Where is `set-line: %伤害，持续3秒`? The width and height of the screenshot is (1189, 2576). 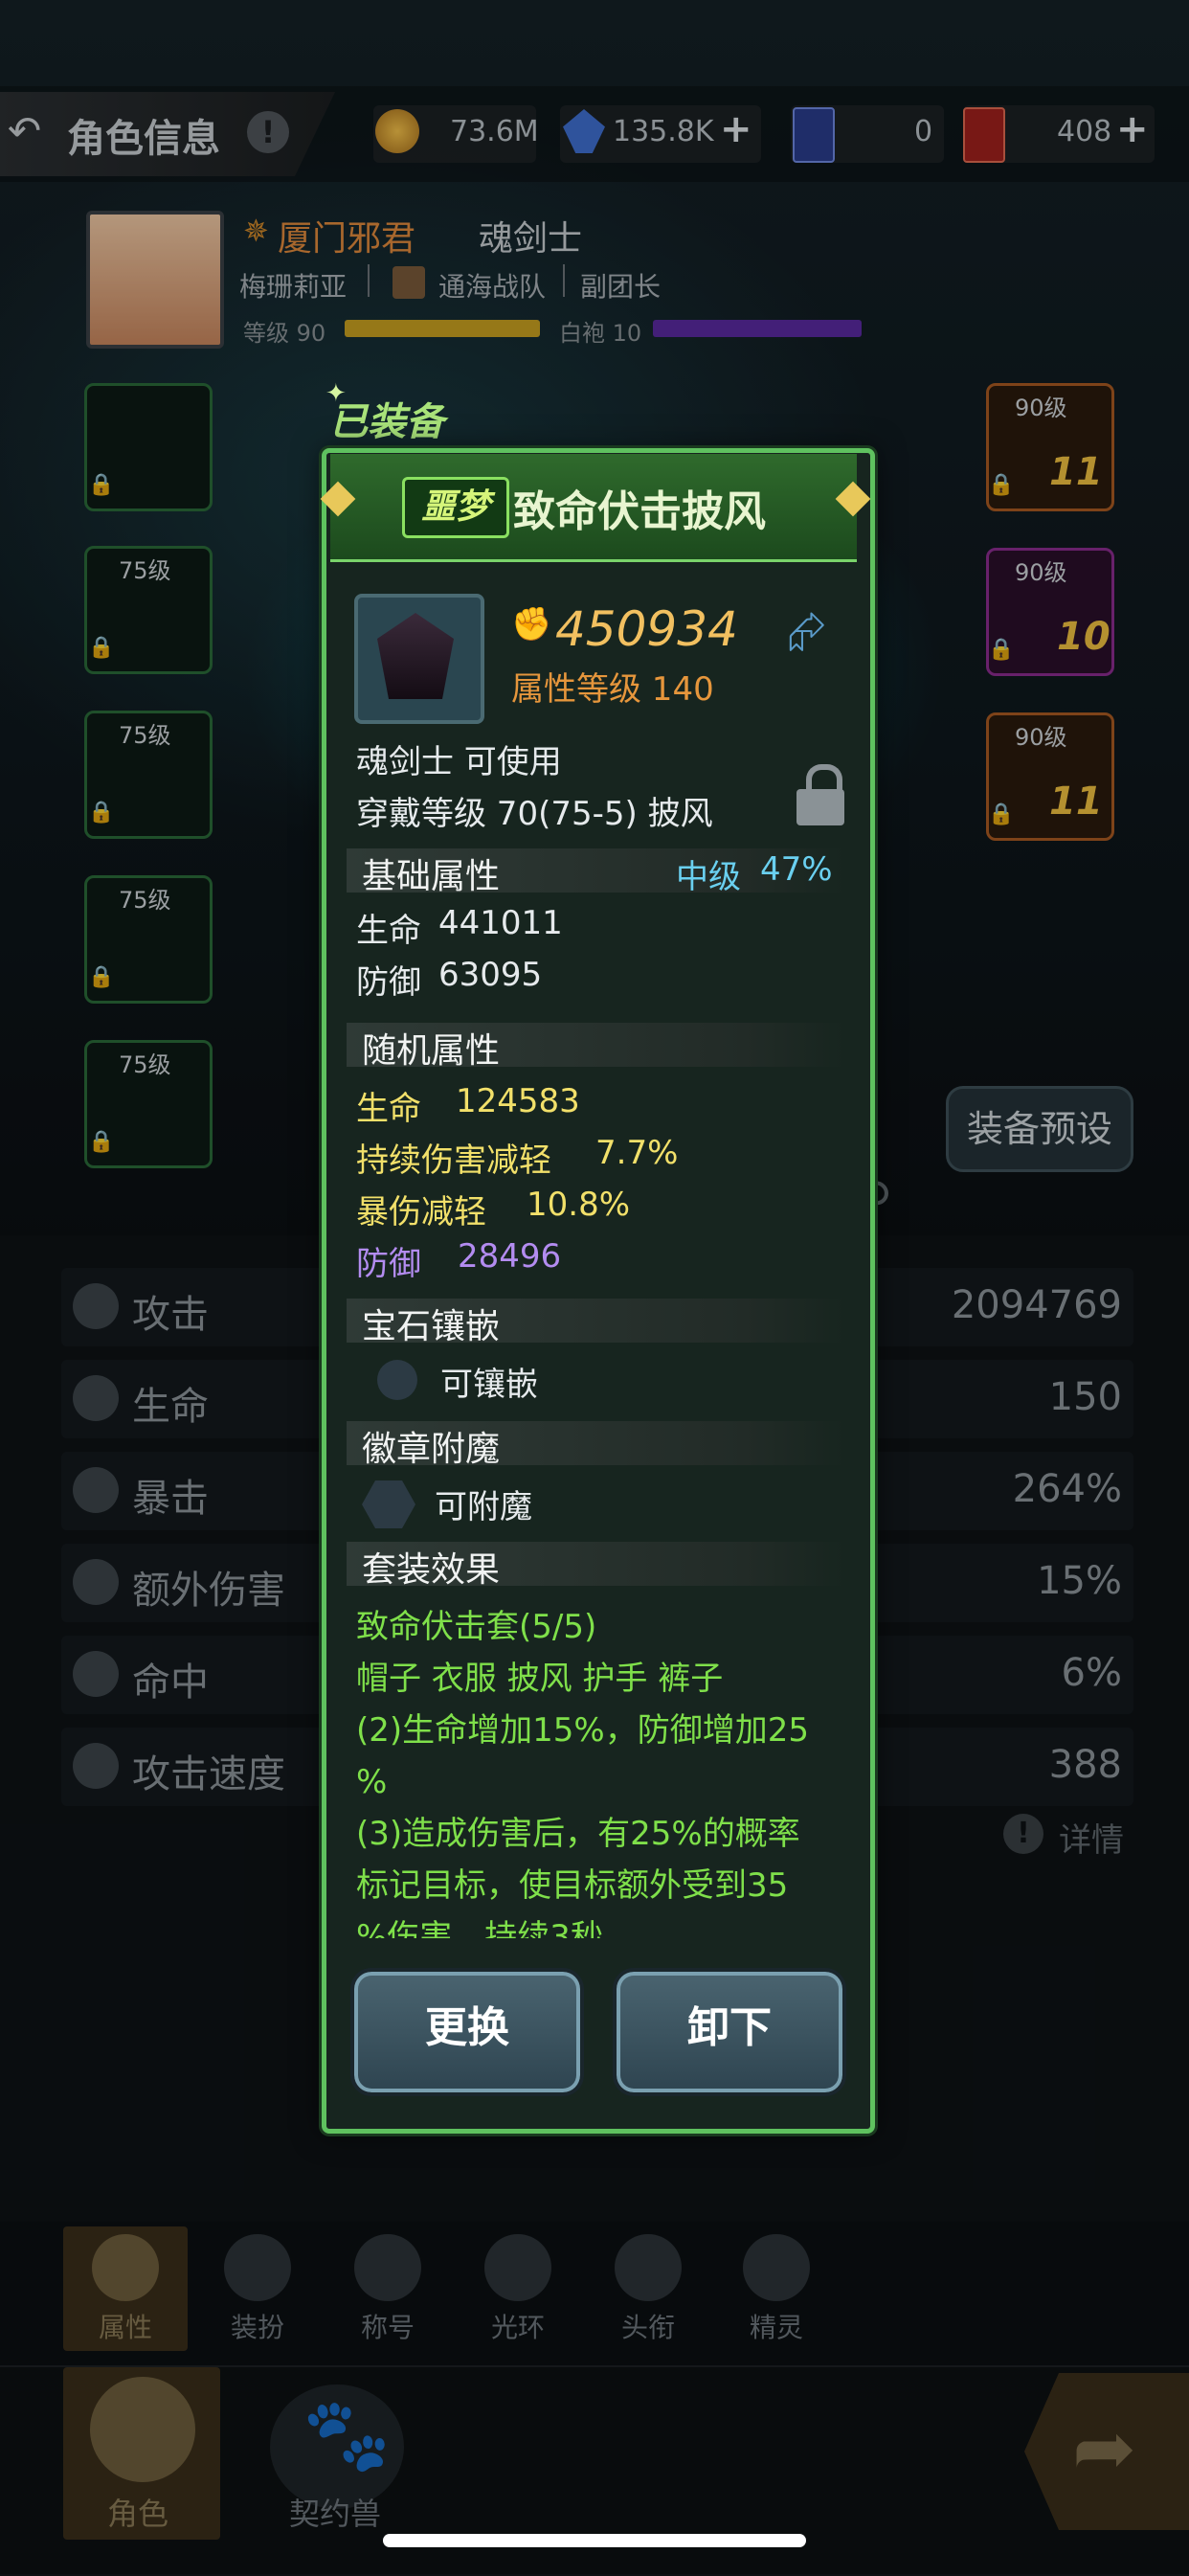 set-line: %伤害，持续3秒 is located at coordinates (479, 1928).